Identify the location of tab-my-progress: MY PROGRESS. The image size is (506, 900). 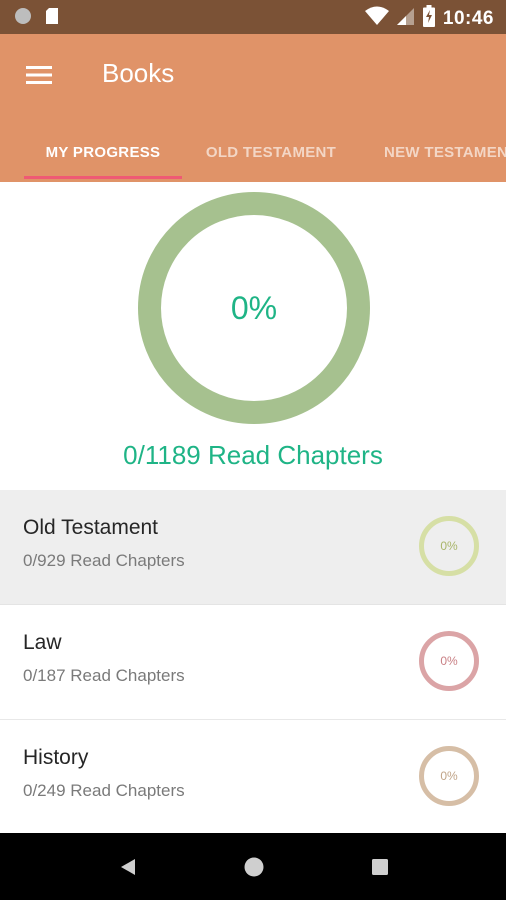
(103, 152).